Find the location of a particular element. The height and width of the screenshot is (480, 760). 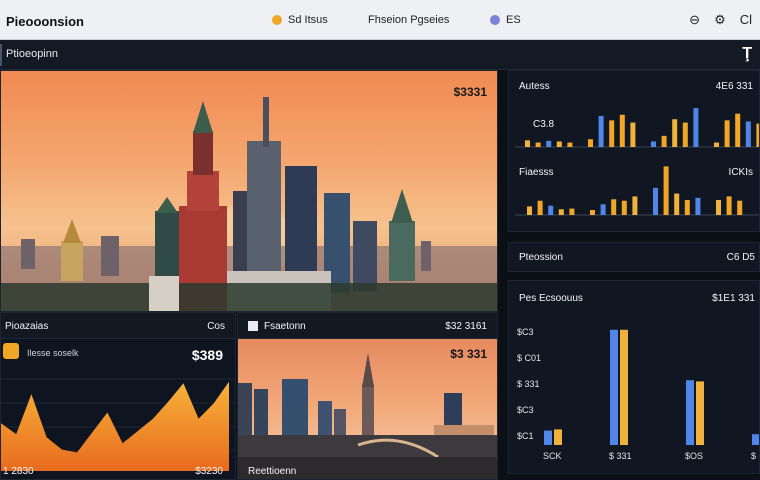

divider is located at coordinates (1, 55).